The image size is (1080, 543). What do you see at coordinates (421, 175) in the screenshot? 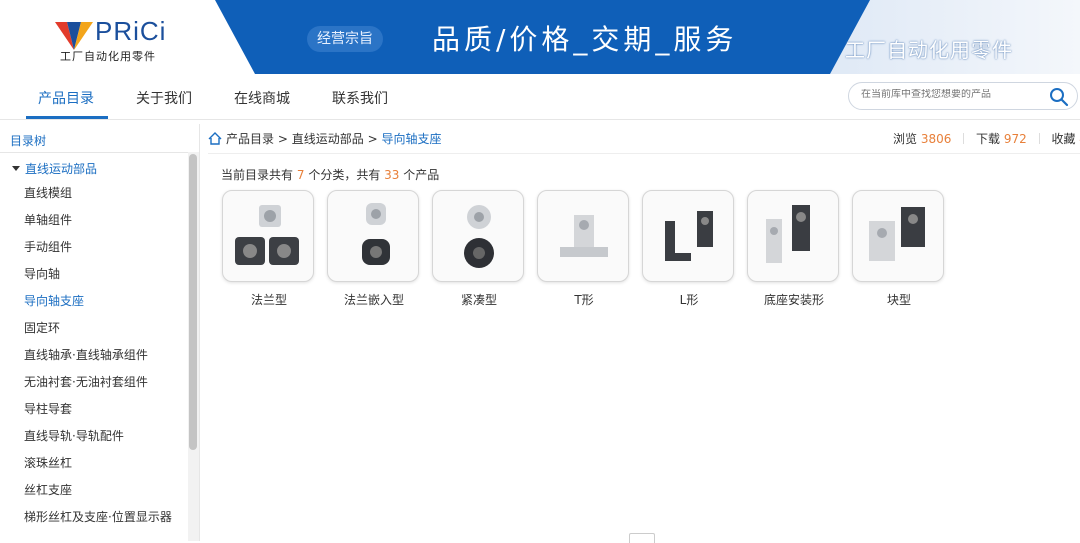
I see `summary-suffix: 个产品` at bounding box center [421, 175].